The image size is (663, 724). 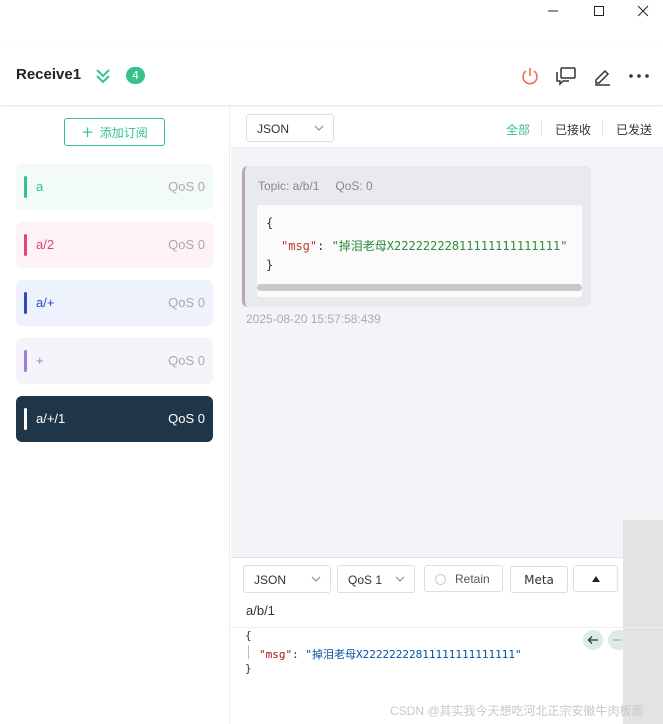 What do you see at coordinates (299, 246) in the screenshot?
I see `payload-key: "msg"` at bounding box center [299, 246].